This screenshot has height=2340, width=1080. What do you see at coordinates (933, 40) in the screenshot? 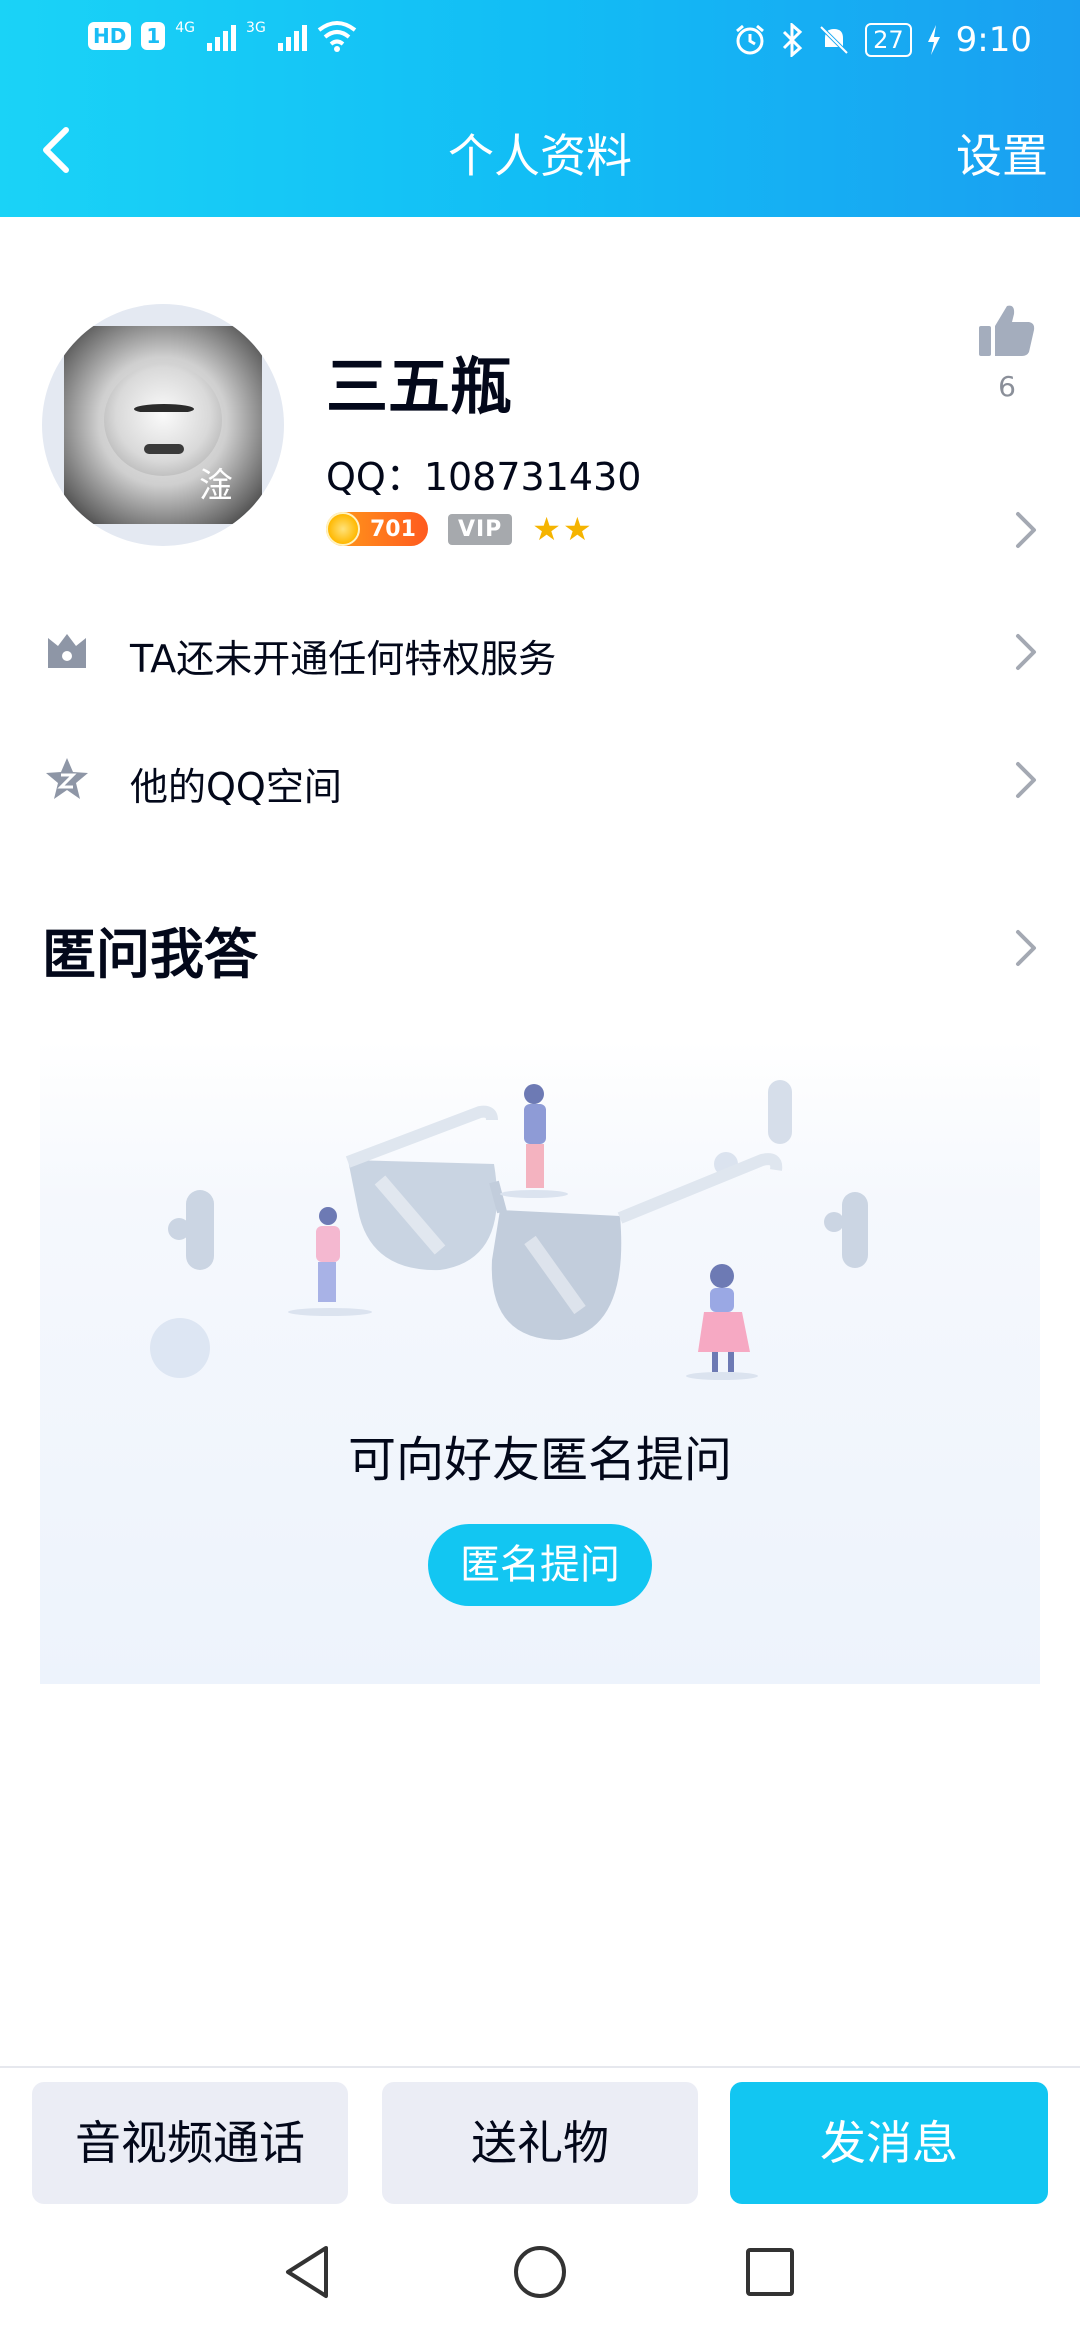
I see `charging-icon` at bounding box center [933, 40].